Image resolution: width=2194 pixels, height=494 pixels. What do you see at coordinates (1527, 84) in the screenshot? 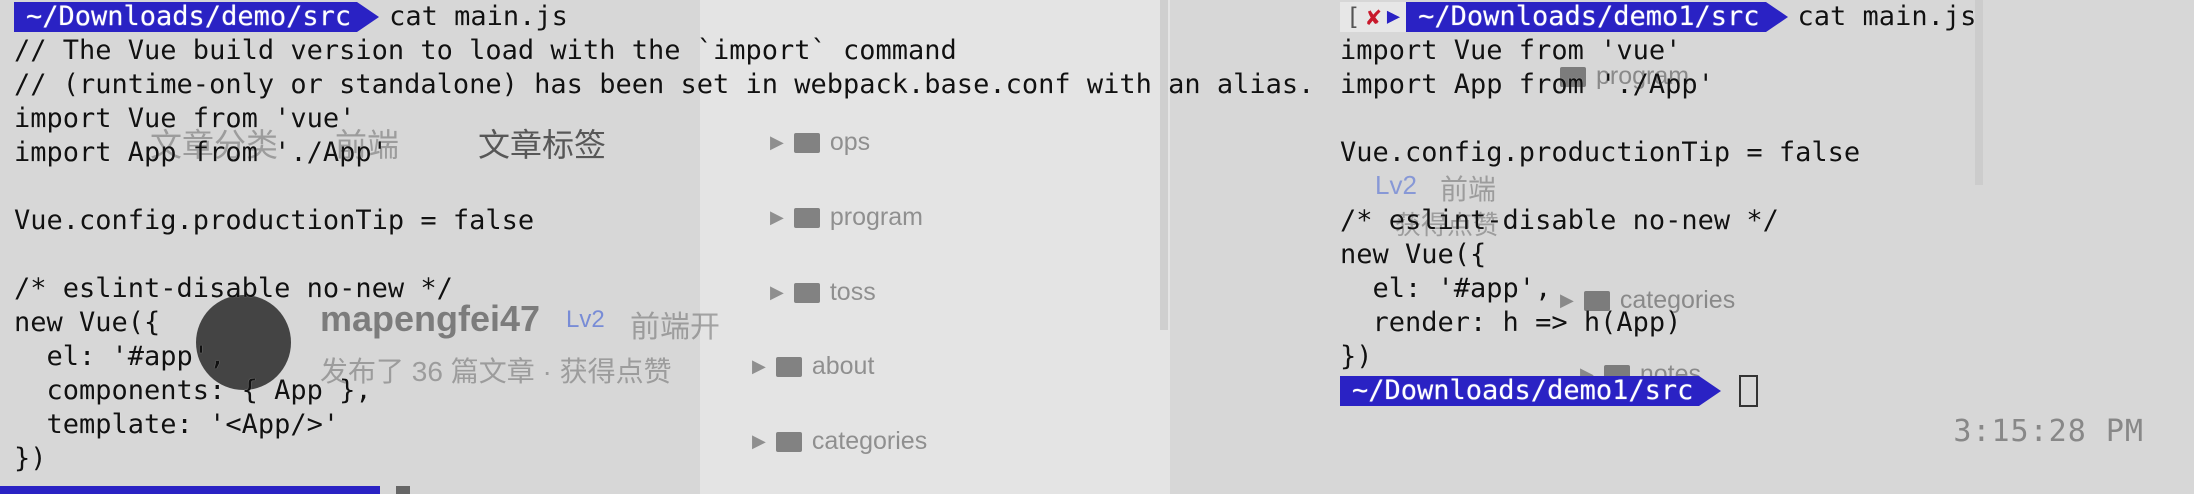
I see `right-code-line: import App from './App'` at bounding box center [1527, 84].